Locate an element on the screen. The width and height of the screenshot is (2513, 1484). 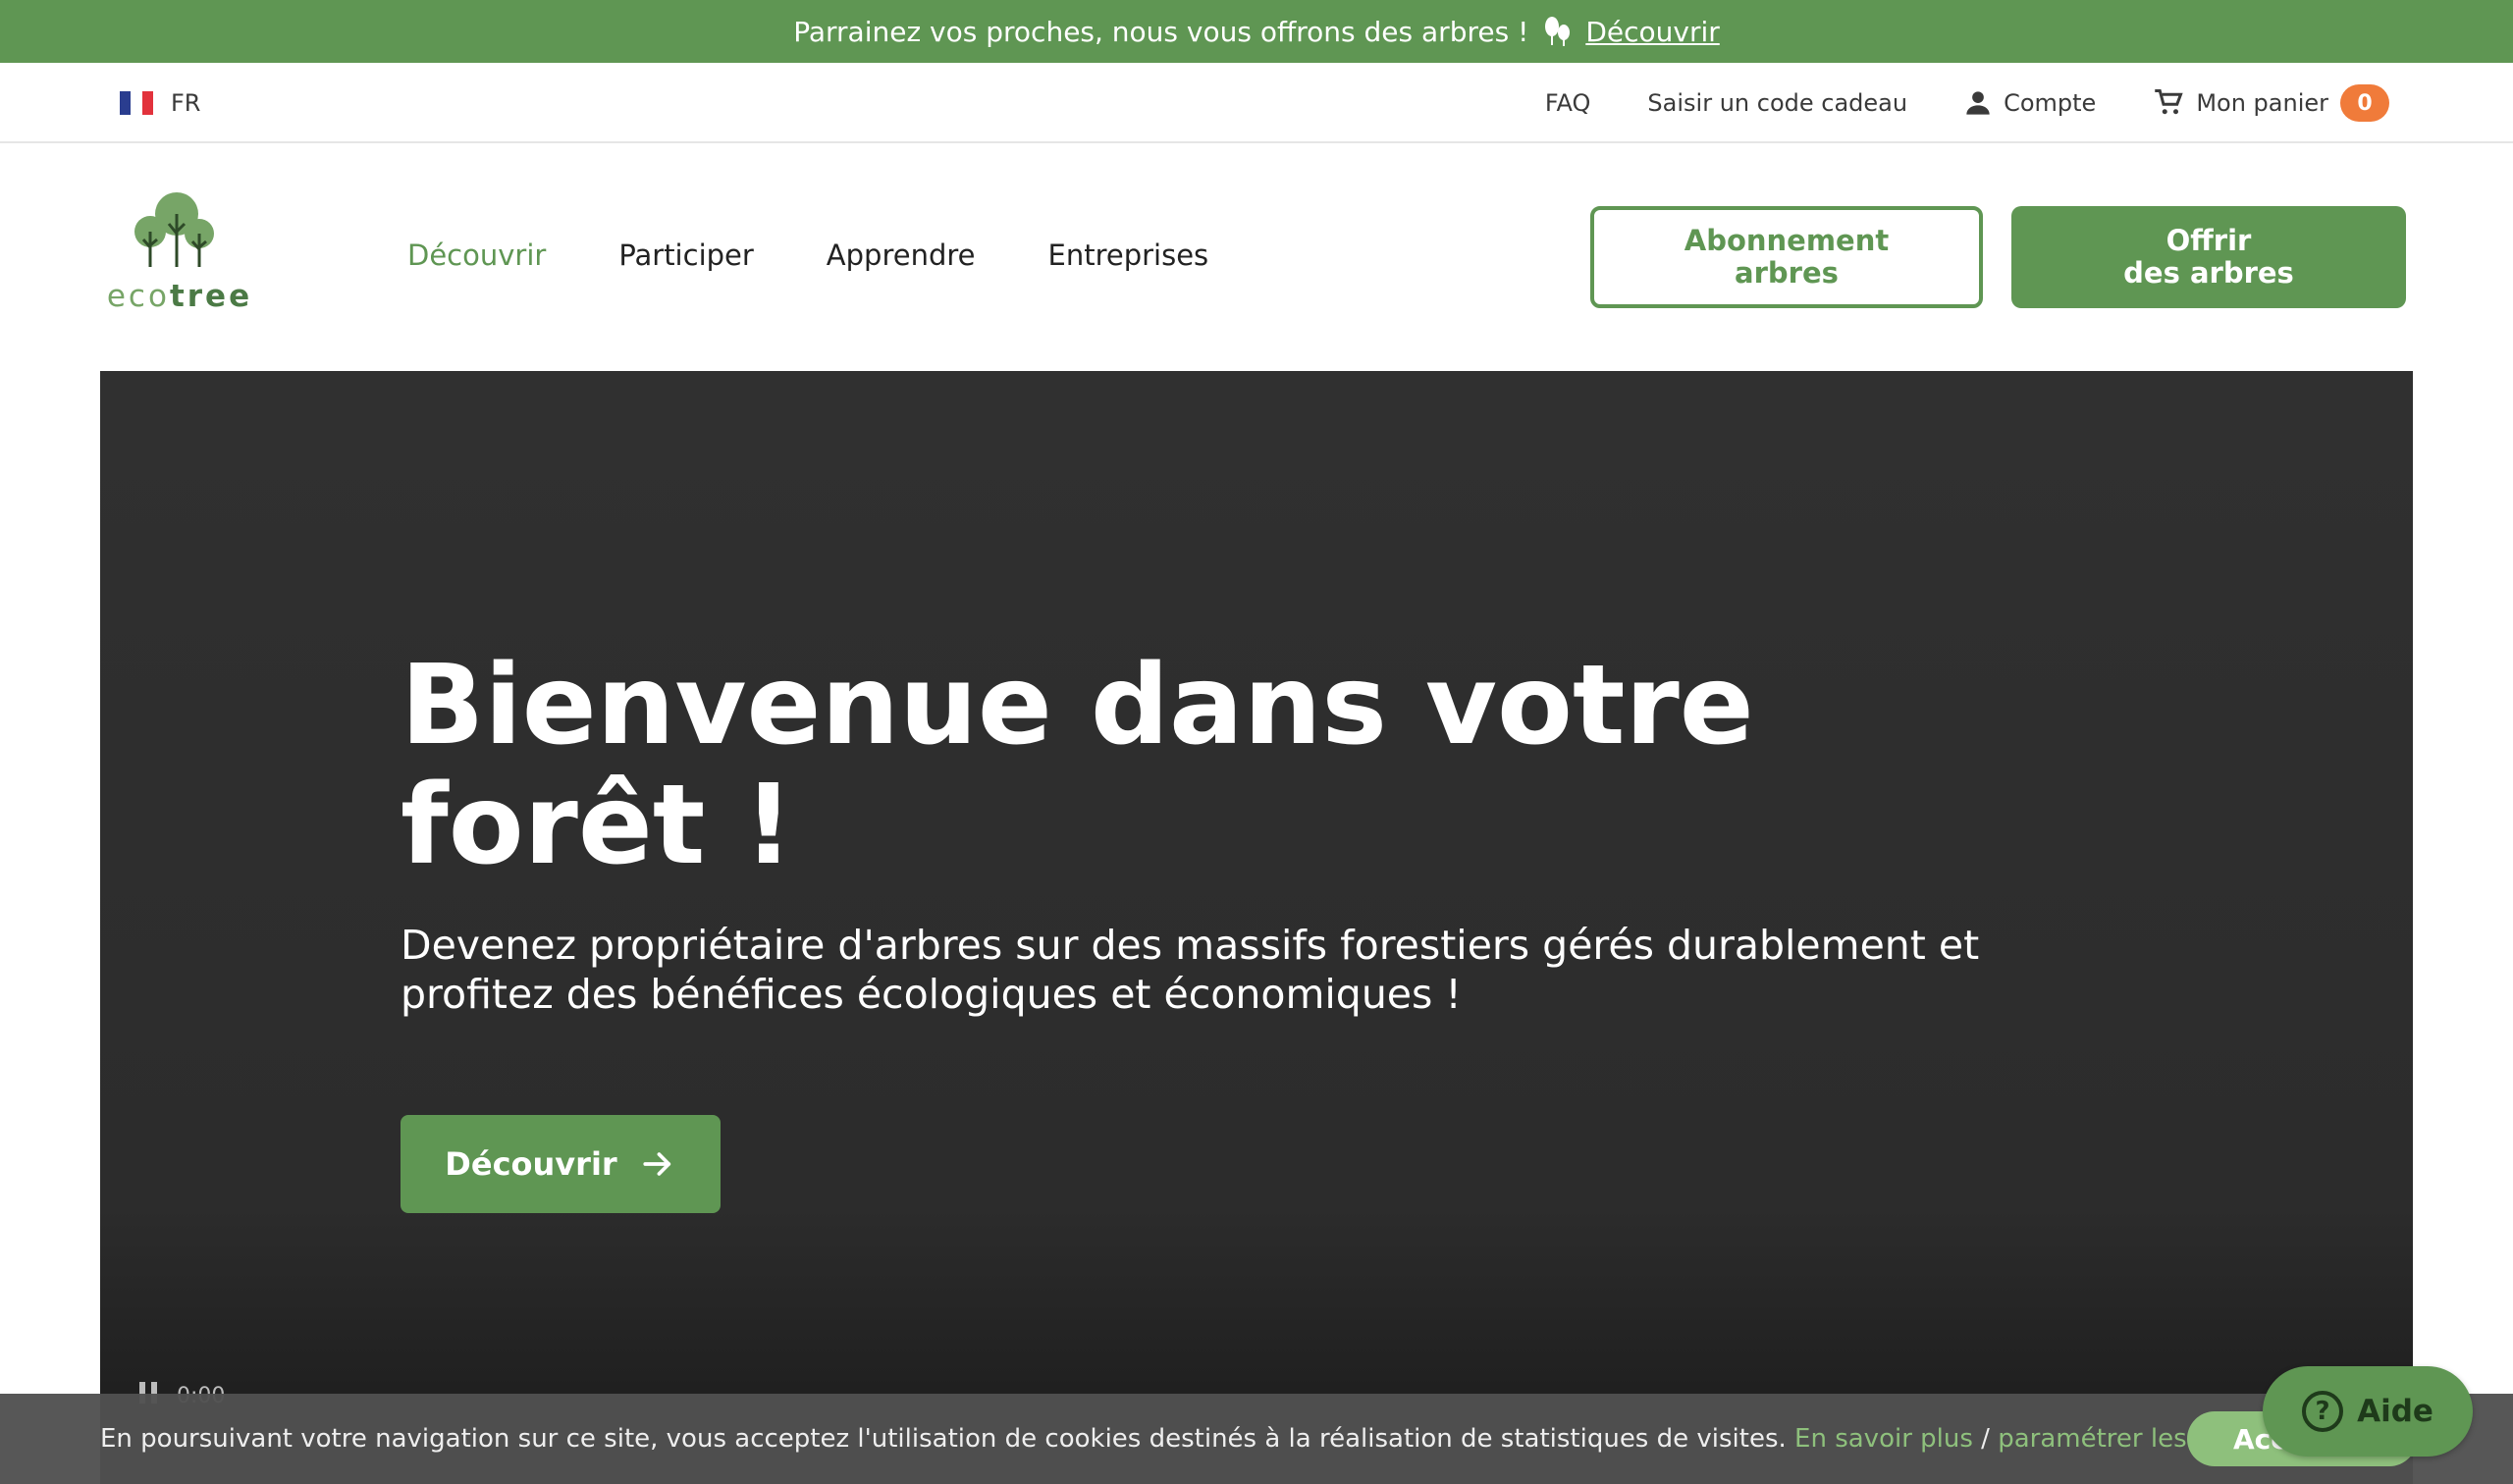
help-label: Aide is located at coordinates (2395, 1411).